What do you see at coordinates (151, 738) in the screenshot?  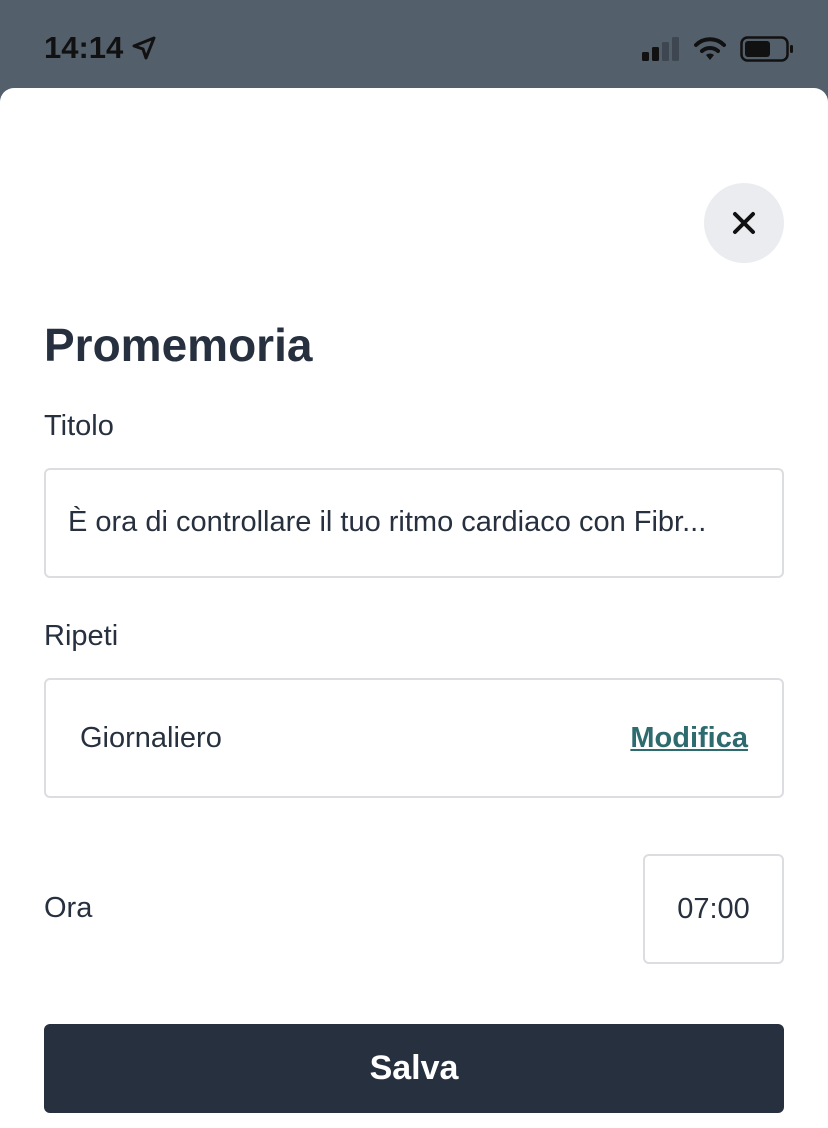 I see `repeat-value: Giornaliero` at bounding box center [151, 738].